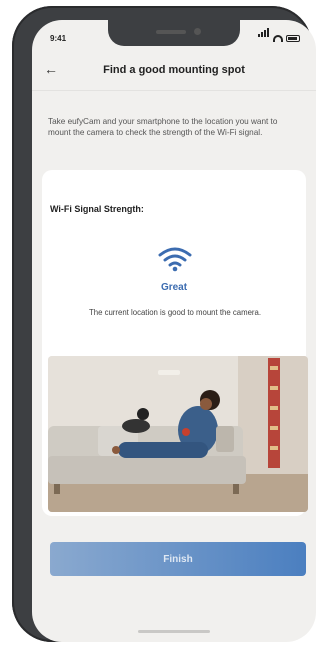  What do you see at coordinates (171, 32) in the screenshot?
I see `speaker` at bounding box center [171, 32].